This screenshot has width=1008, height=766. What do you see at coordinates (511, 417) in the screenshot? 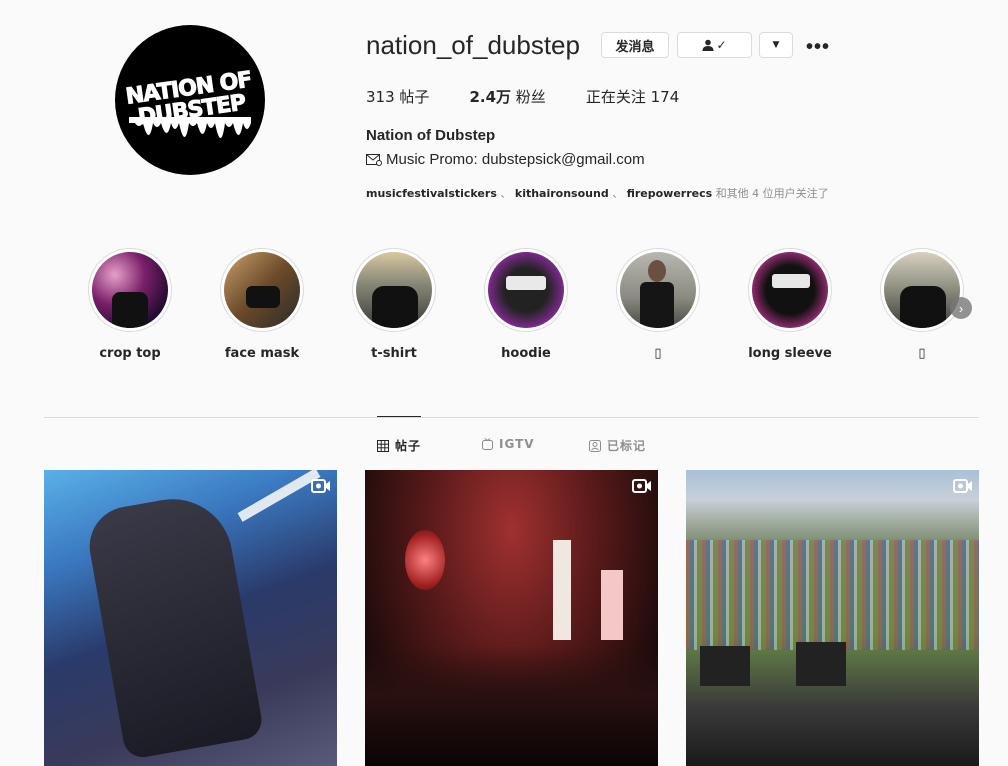
I see `tabs-divider` at bounding box center [511, 417].